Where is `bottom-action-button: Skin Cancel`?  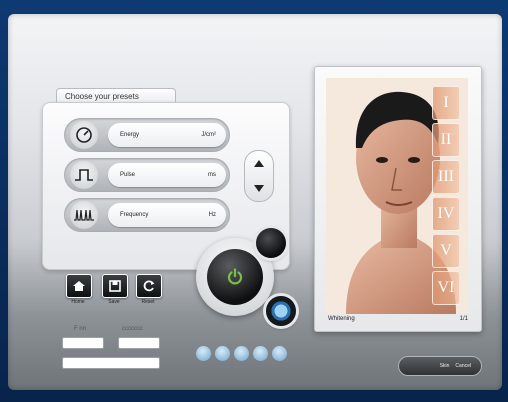
bottom-action-button: Skin Cancel is located at coordinates (440, 366).